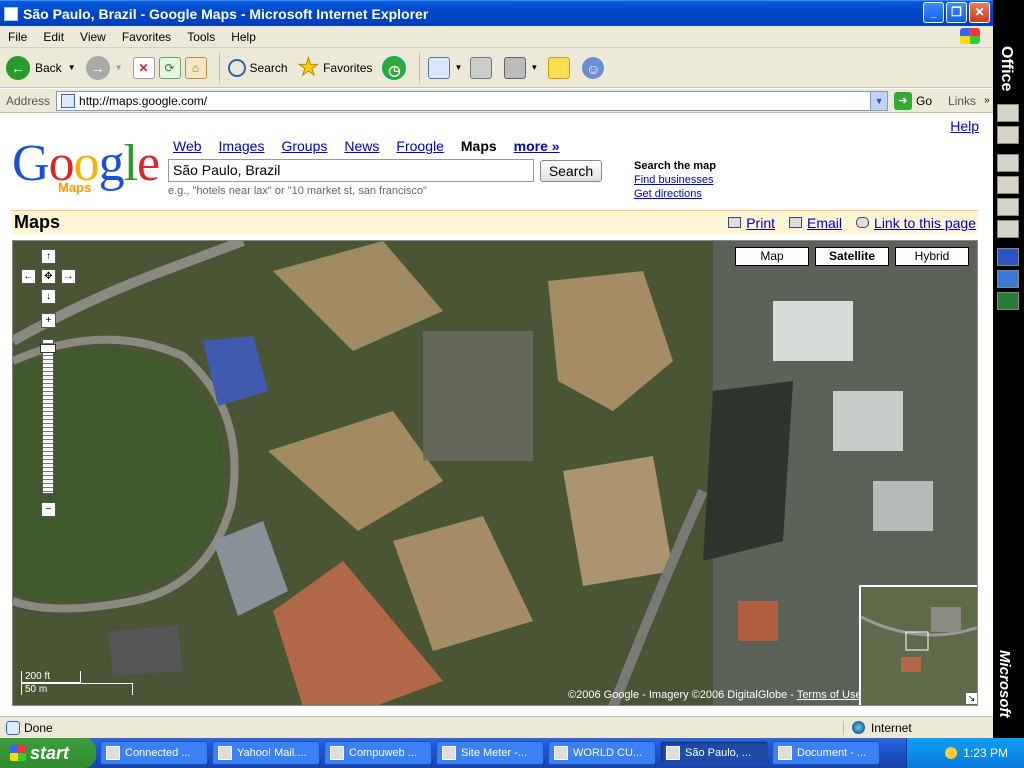  Describe the element at coordinates (852, 256) in the screenshot. I see `map-type-satellite-button: Satellite` at that location.